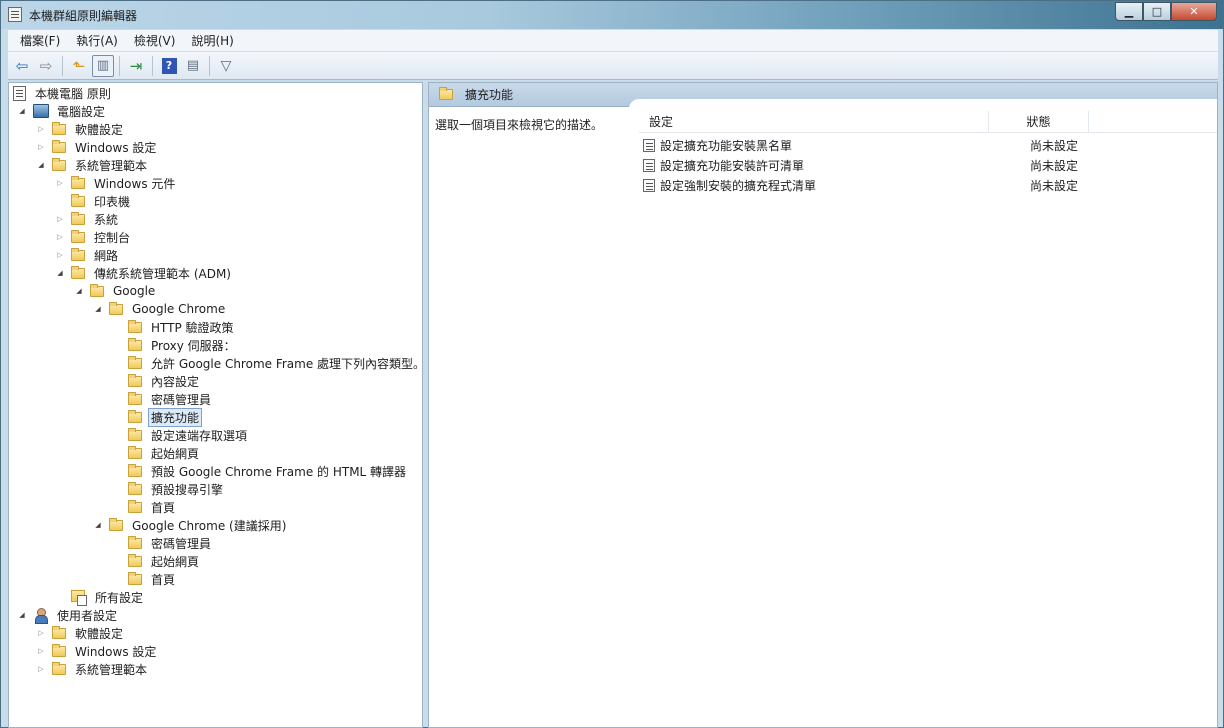  I want to click on tree-item-chrome-policy: 密碼管理員, so click(163, 399).